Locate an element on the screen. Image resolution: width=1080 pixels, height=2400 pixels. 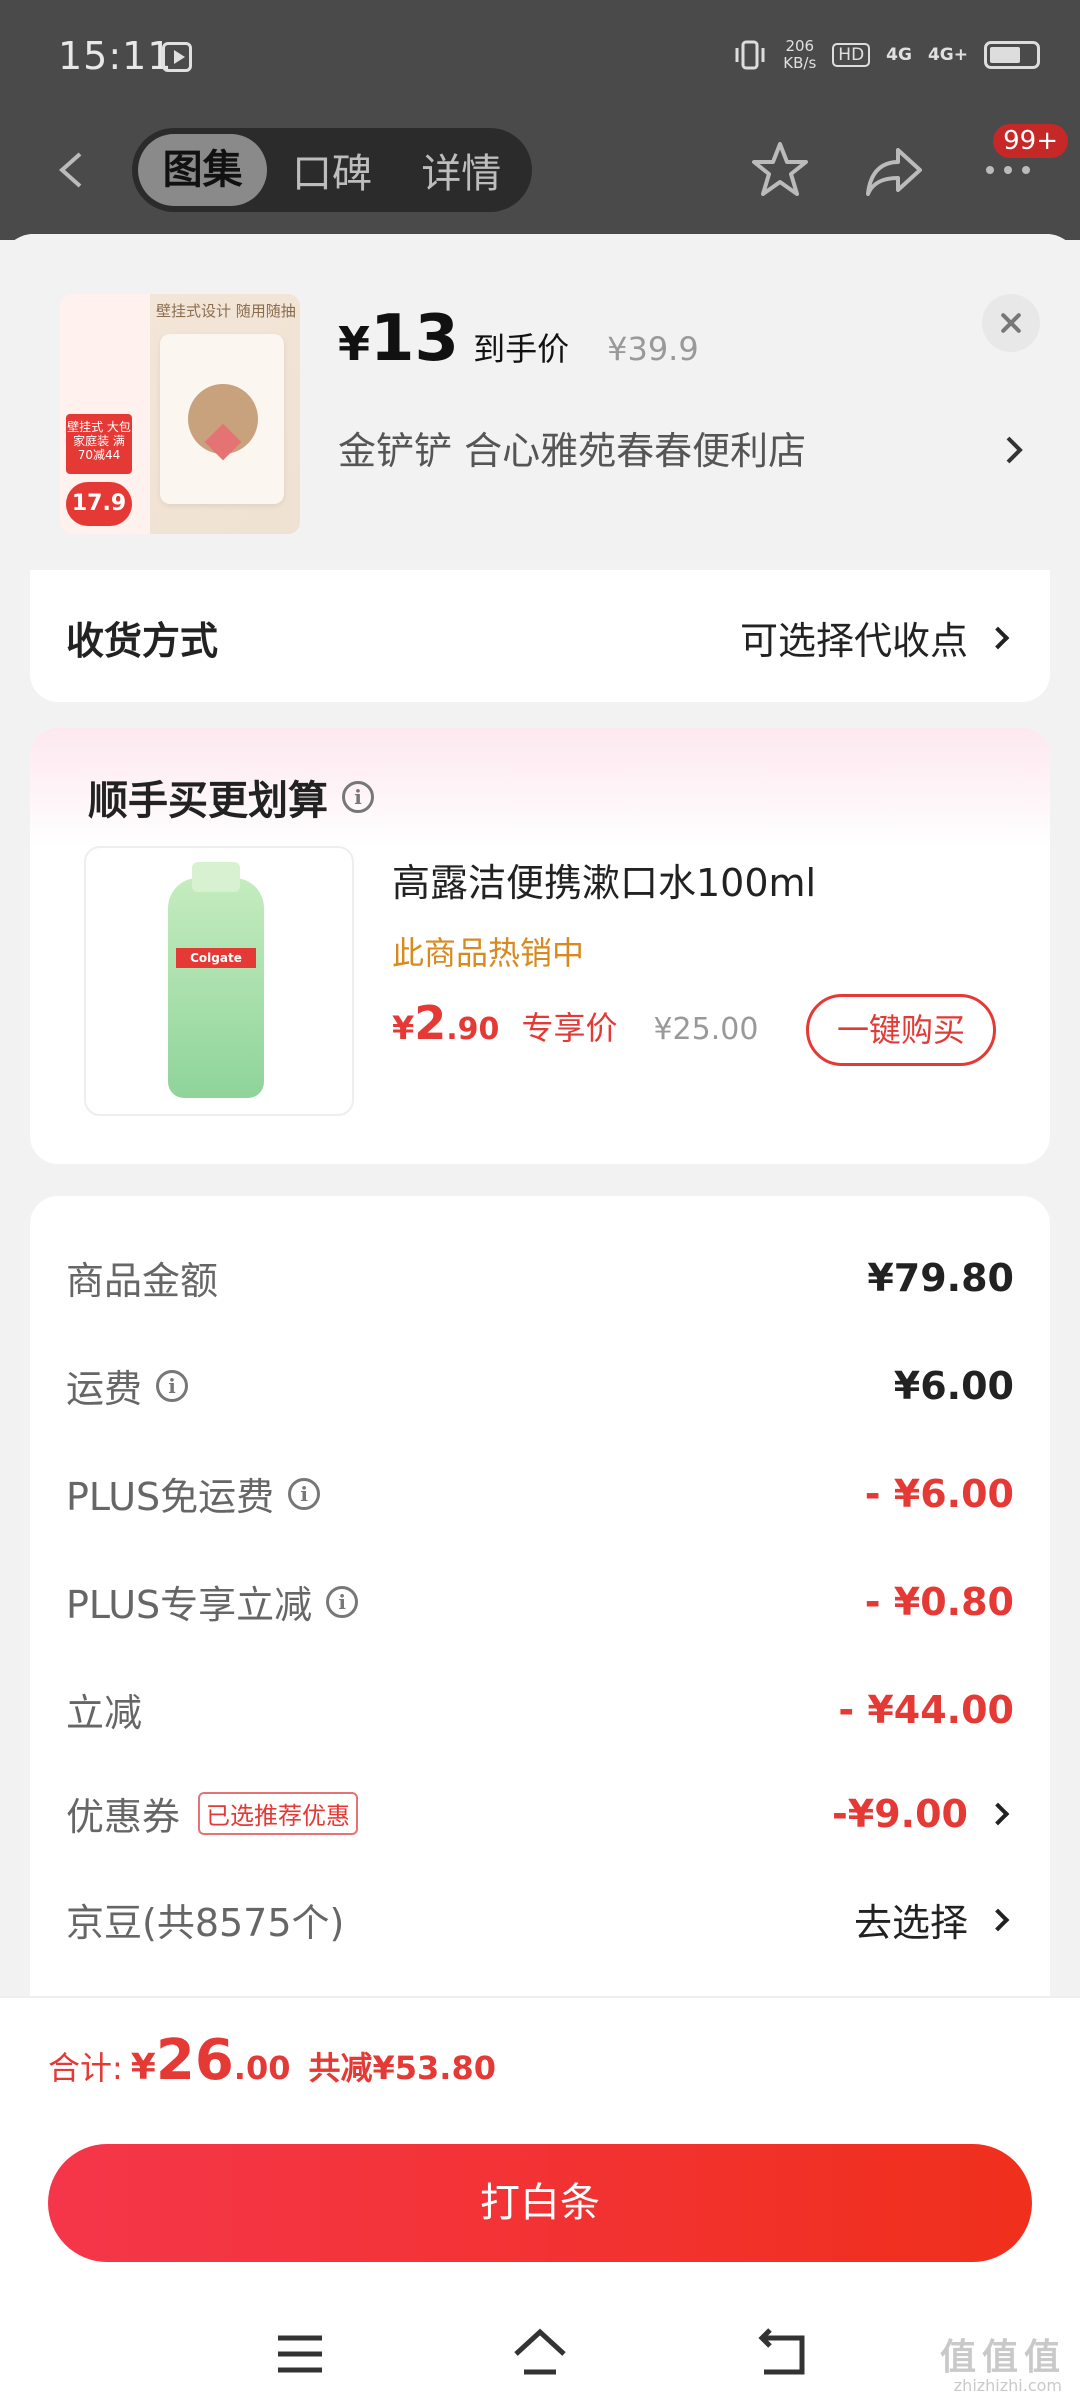
signal-4g-icon: 4G is located at coordinates (899, 55).